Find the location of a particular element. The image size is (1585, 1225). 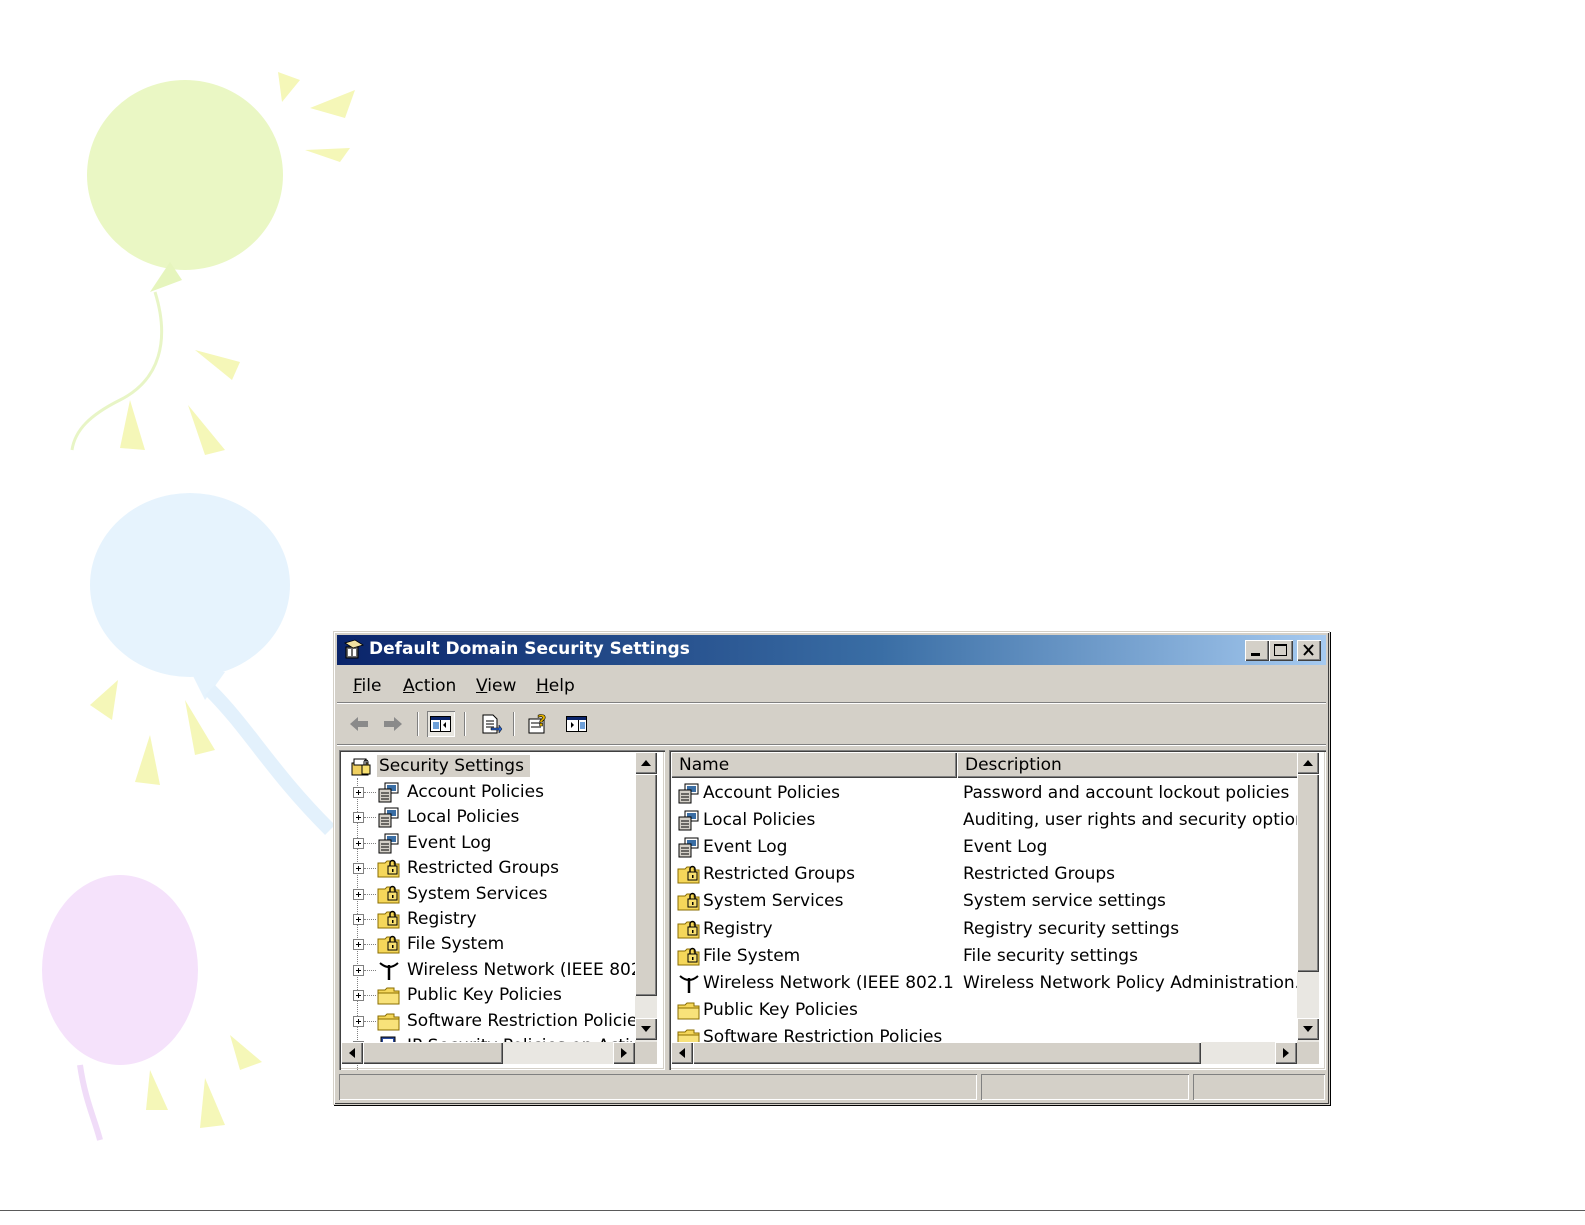

tree-scroll-down-button is located at coordinates (646, 1029).